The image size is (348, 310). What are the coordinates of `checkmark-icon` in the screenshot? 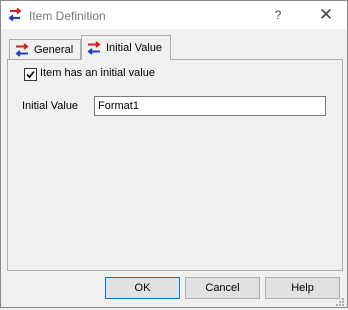 It's located at (30, 74).